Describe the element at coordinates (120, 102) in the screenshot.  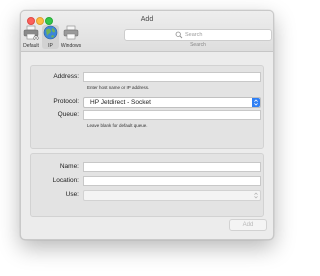
I see `protocol-value: HP Jetdirect - Socket` at that location.